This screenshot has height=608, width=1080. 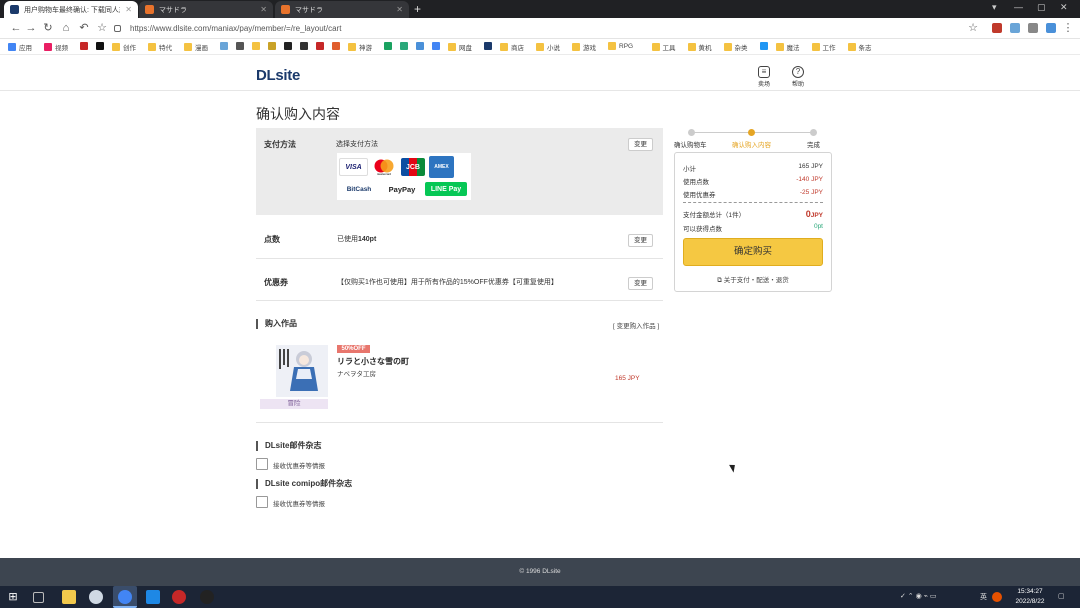 I want to click on about-payment-link: ⧉ 关于支付・配送・退货, so click(x=753, y=279).